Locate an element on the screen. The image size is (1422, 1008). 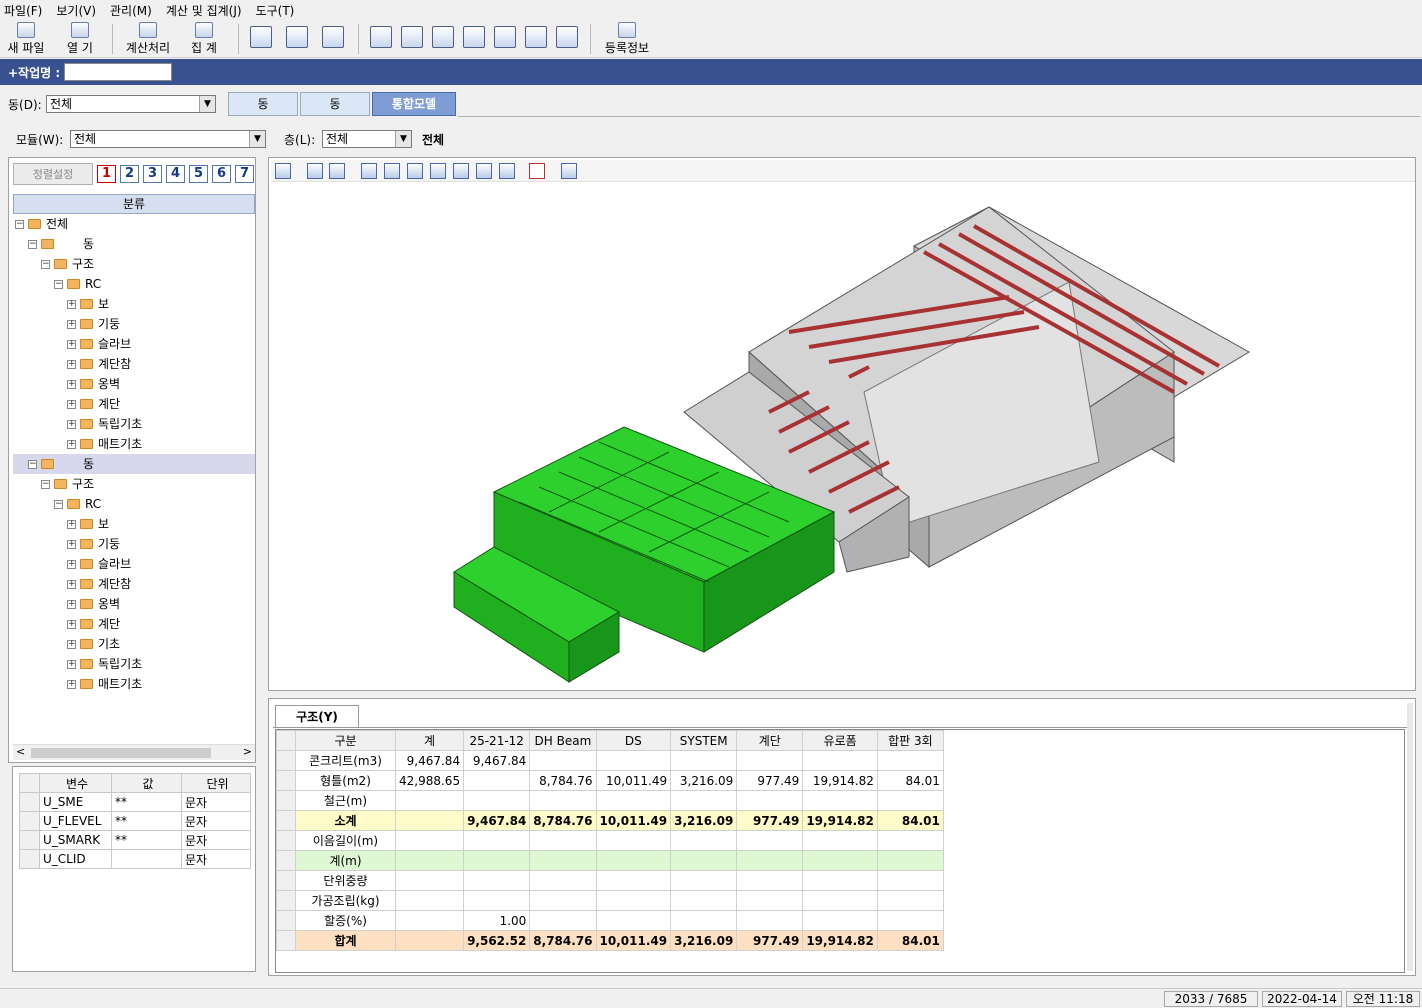
table-cell: 계(m) is located at coordinates (345, 860).